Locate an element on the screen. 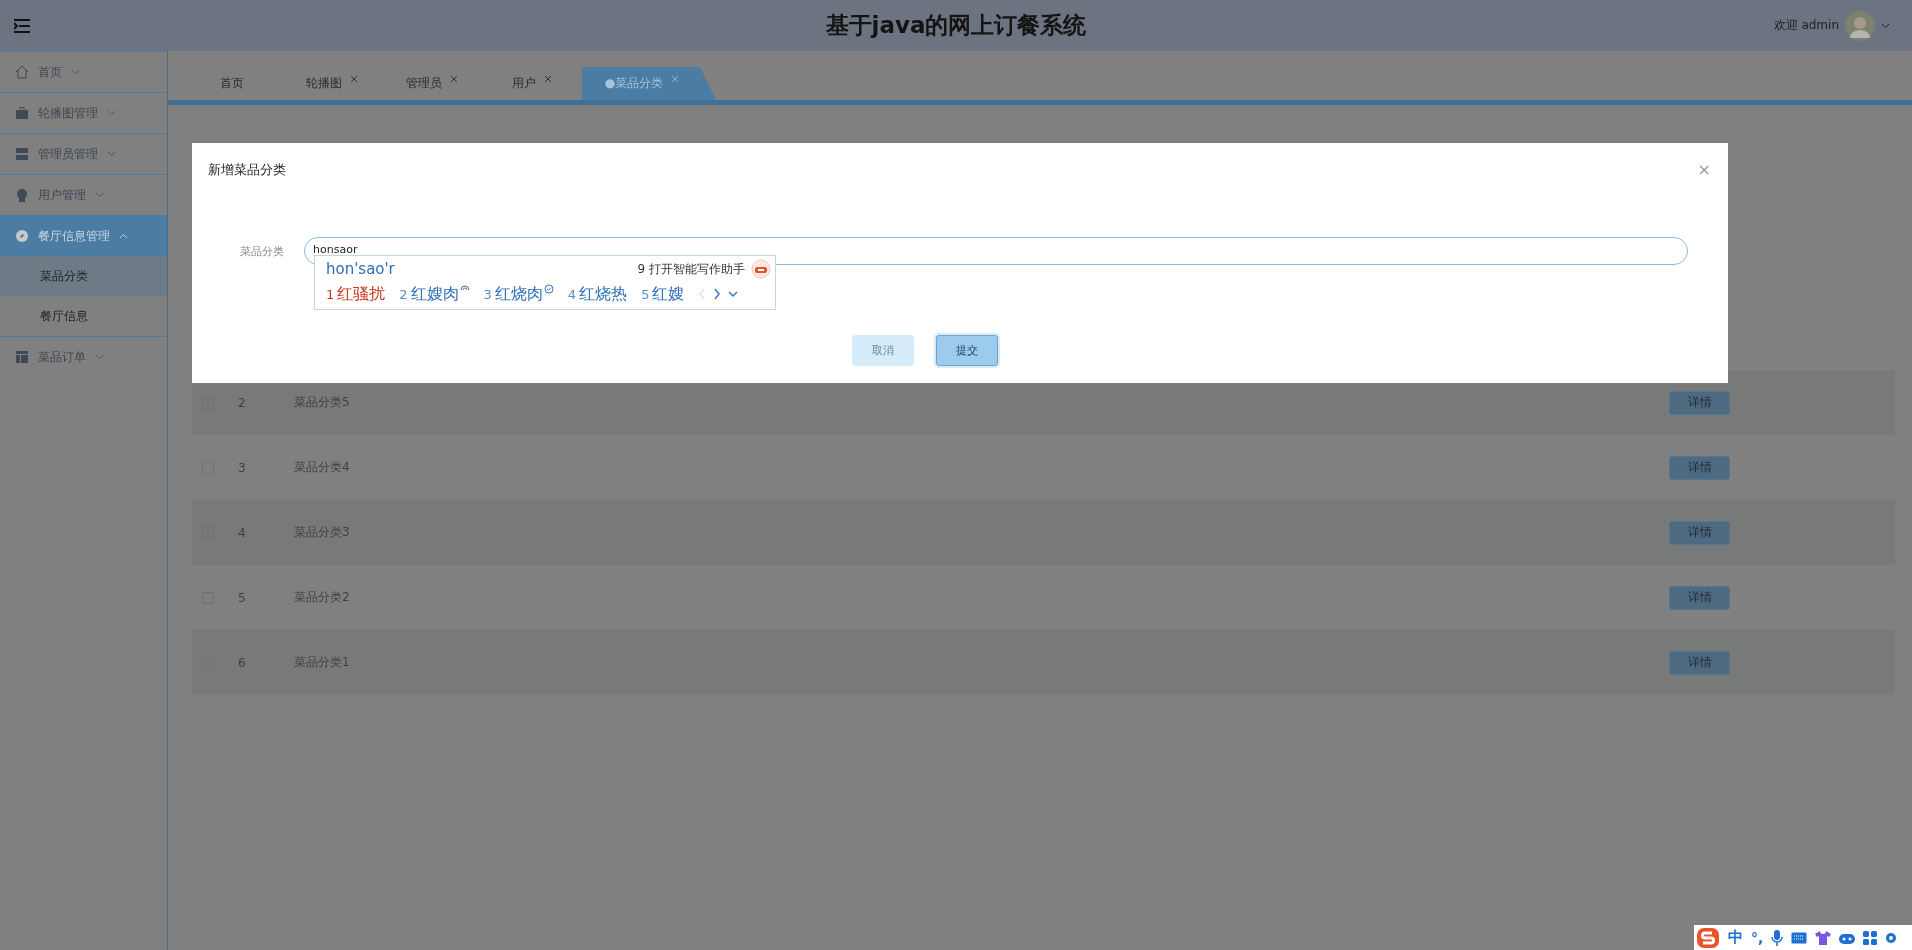 This screenshot has height=950, width=1912. tab: ●菜品分类 is located at coordinates (649, 83).